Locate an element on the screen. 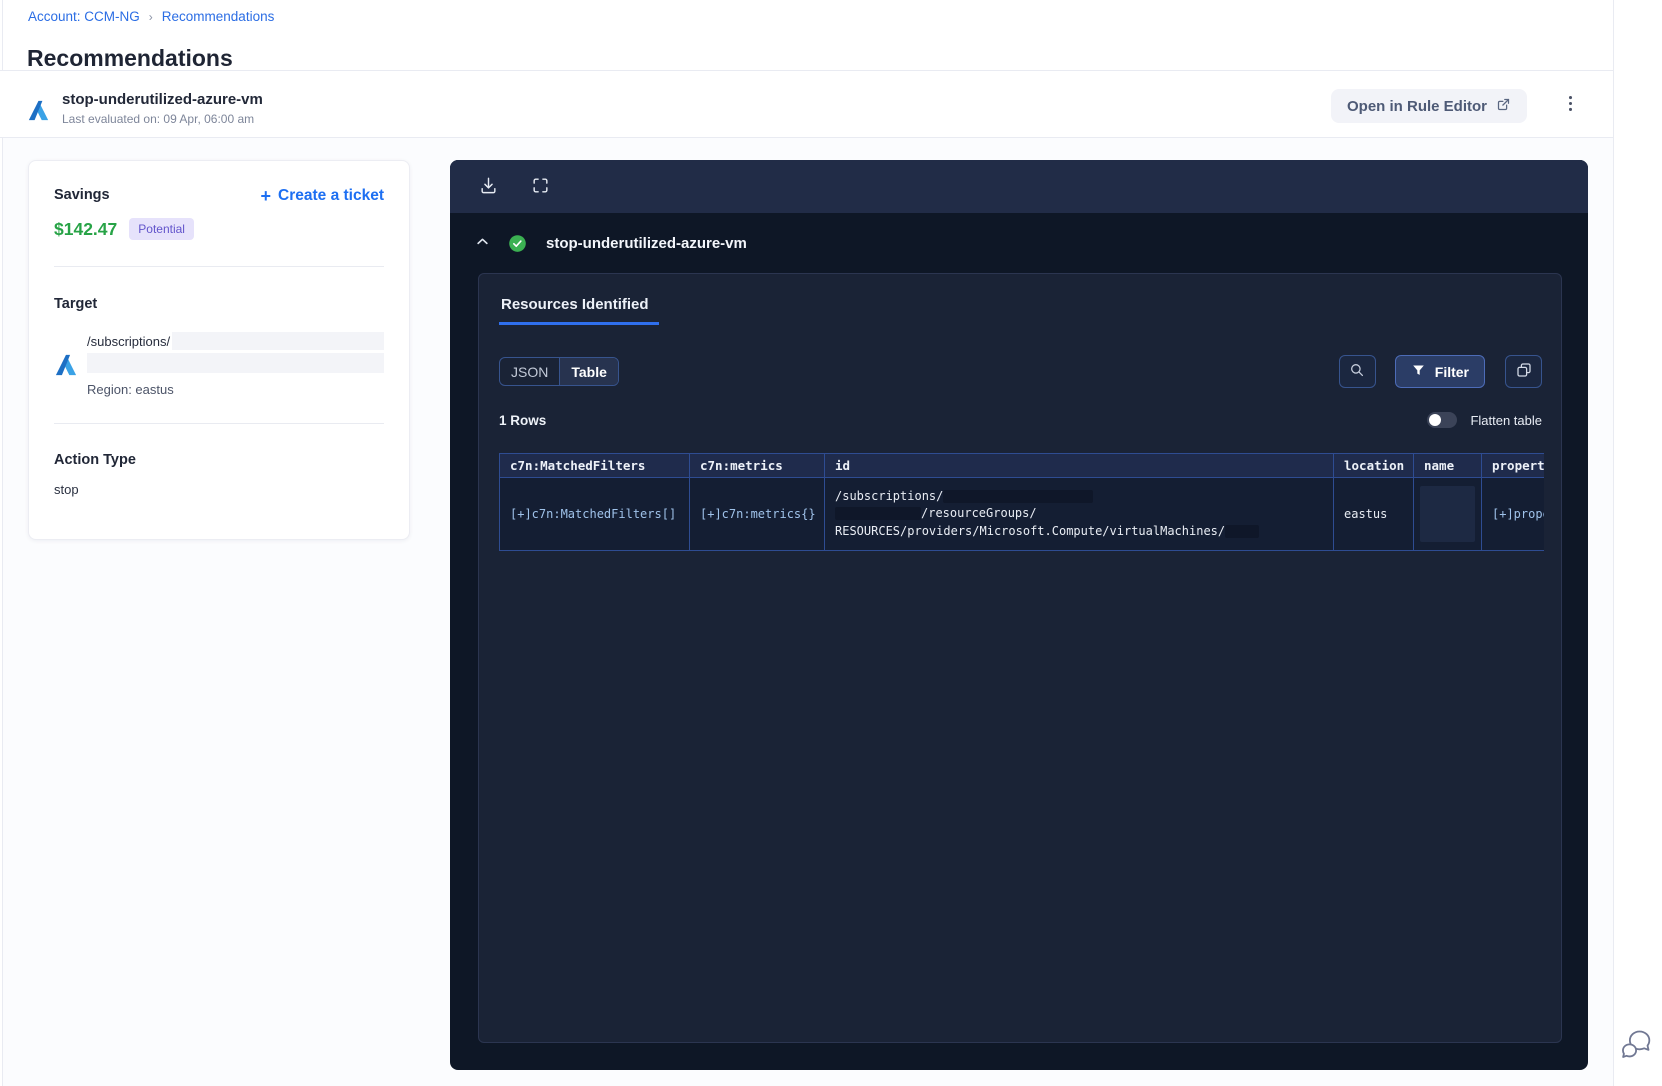 Image resolution: width=1662 pixels, height=1086 pixels. fullscreen-icon is located at coordinates (540, 187).